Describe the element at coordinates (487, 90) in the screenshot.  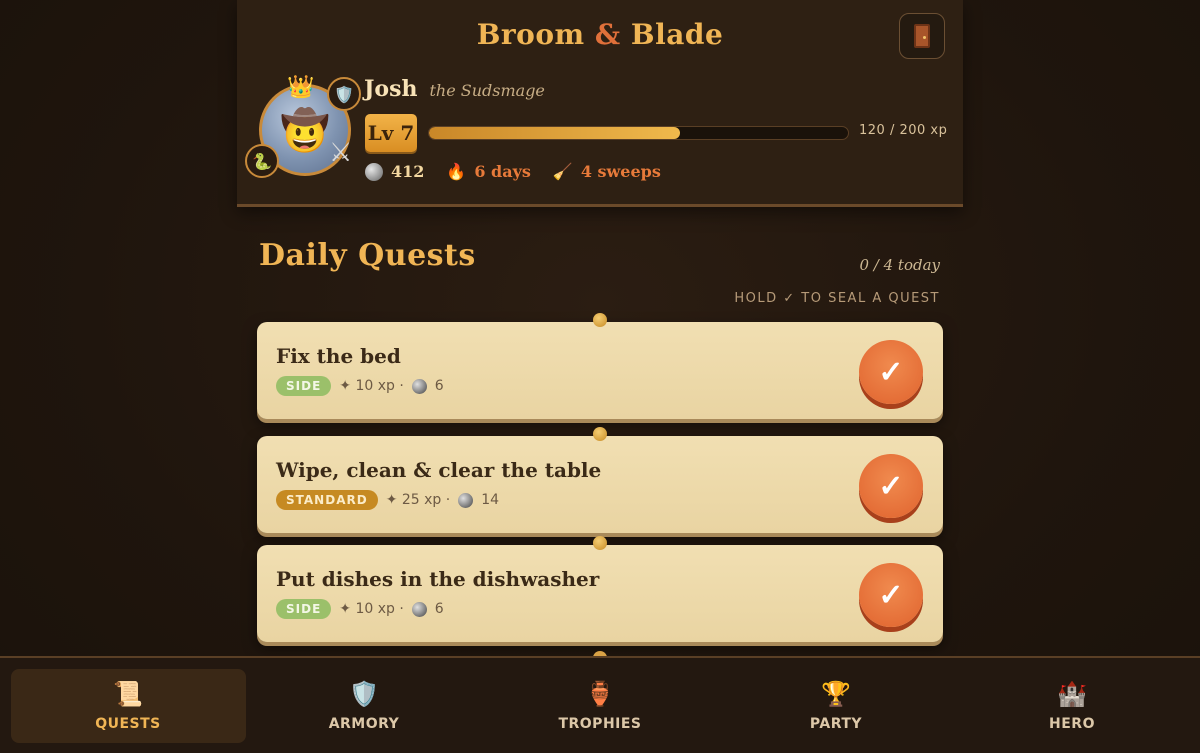
I see `hero-epithet: the Sudsmage` at that location.